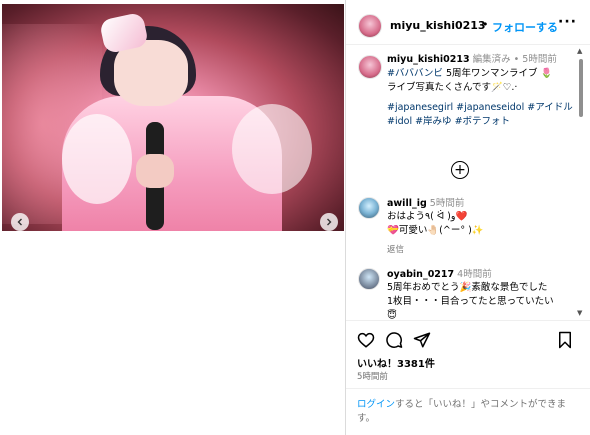 The height and width of the screenshot is (435, 590). I want to click on author-avatar, so click(370, 26).